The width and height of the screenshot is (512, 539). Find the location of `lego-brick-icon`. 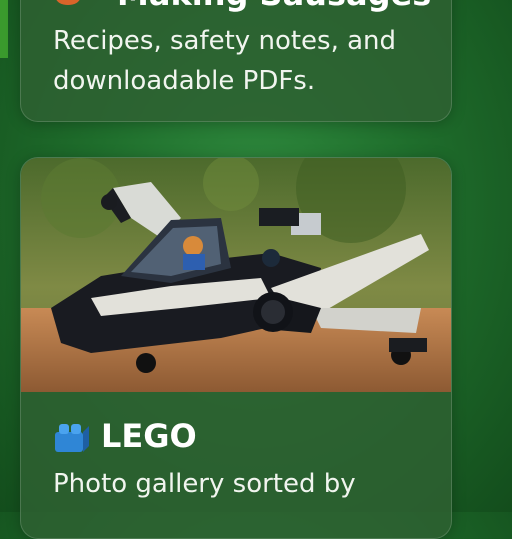

lego-brick-icon is located at coordinates (71, 438).